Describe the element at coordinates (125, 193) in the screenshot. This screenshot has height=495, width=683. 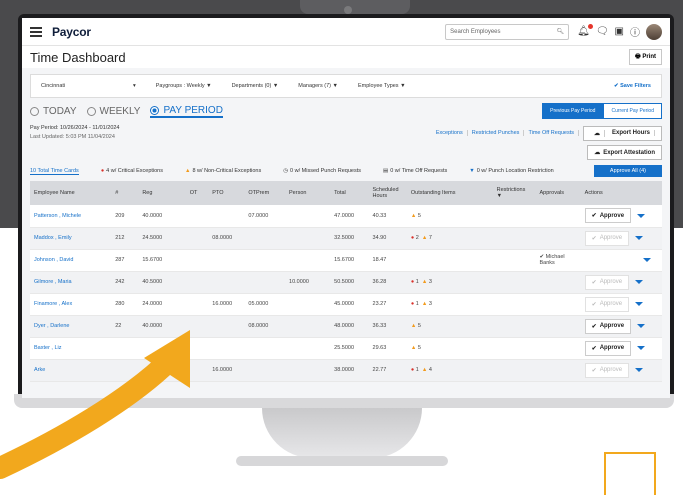
I see `col-number: #` at that location.